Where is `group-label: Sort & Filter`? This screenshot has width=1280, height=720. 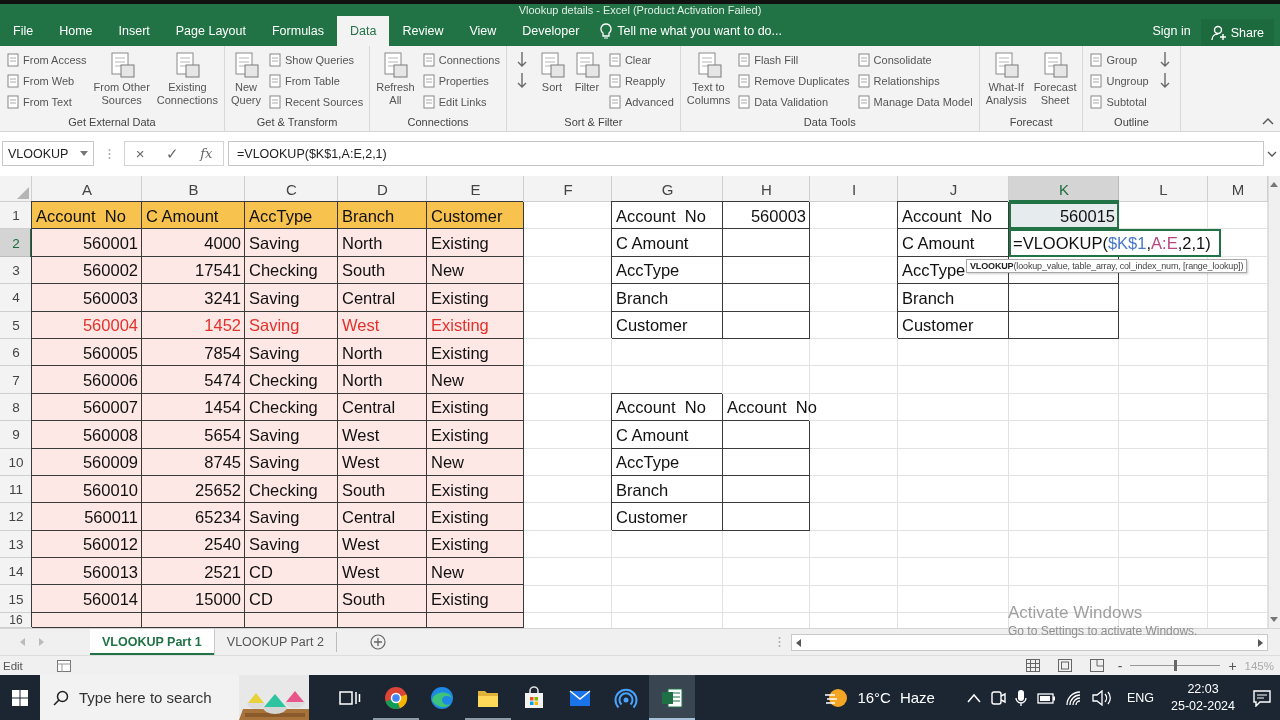 group-label: Sort & Filter is located at coordinates (593, 123).